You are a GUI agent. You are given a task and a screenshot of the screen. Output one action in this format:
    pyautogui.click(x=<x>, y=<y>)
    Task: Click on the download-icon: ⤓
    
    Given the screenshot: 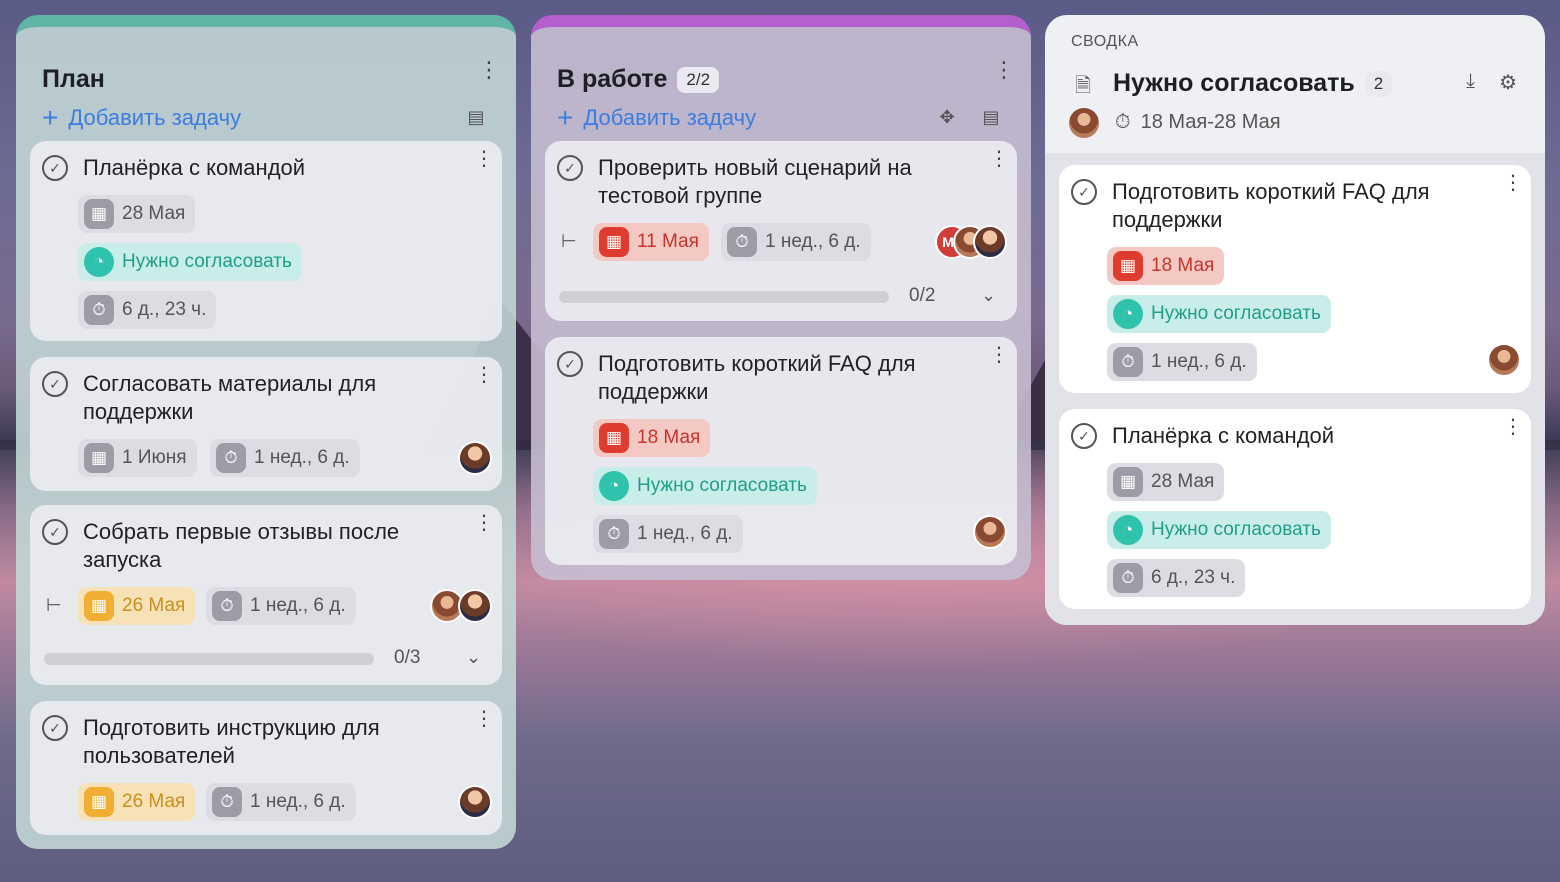 What is the action you would take?
    pyautogui.click(x=1470, y=81)
    